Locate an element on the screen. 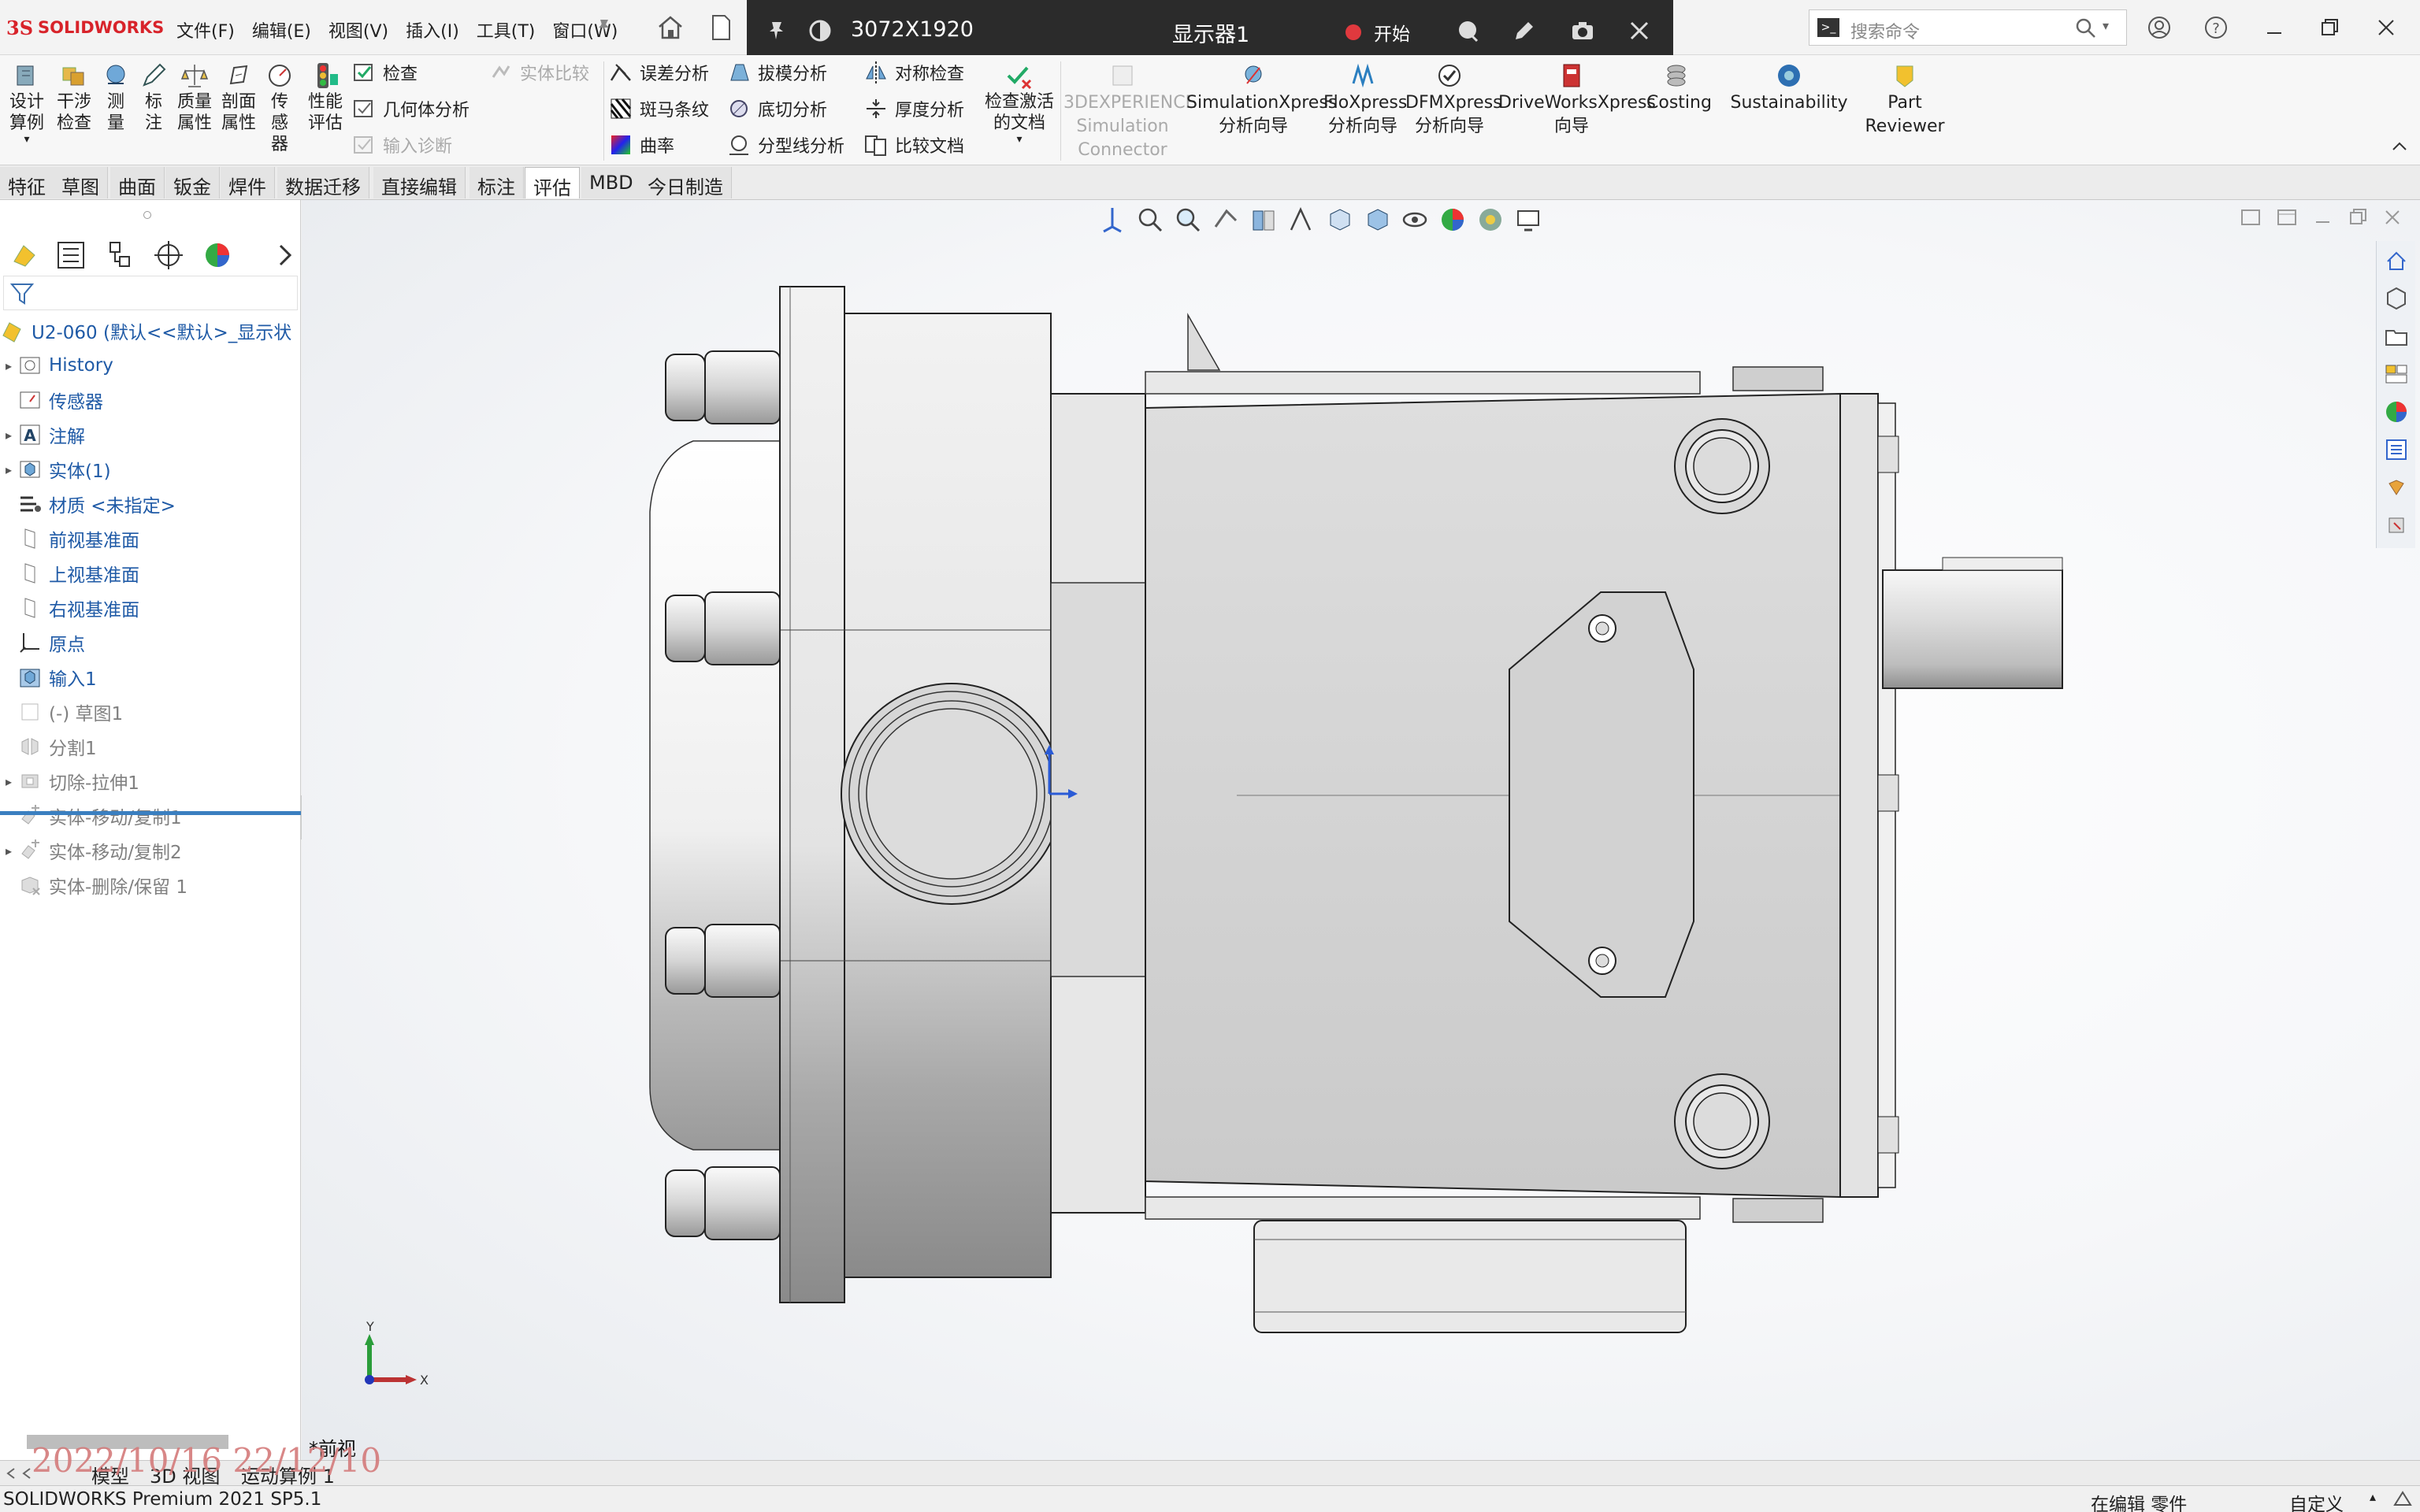 Image resolution: width=2420 pixels, height=1512 pixels. tab-sheet-metal: 钣金 is located at coordinates (192, 182).